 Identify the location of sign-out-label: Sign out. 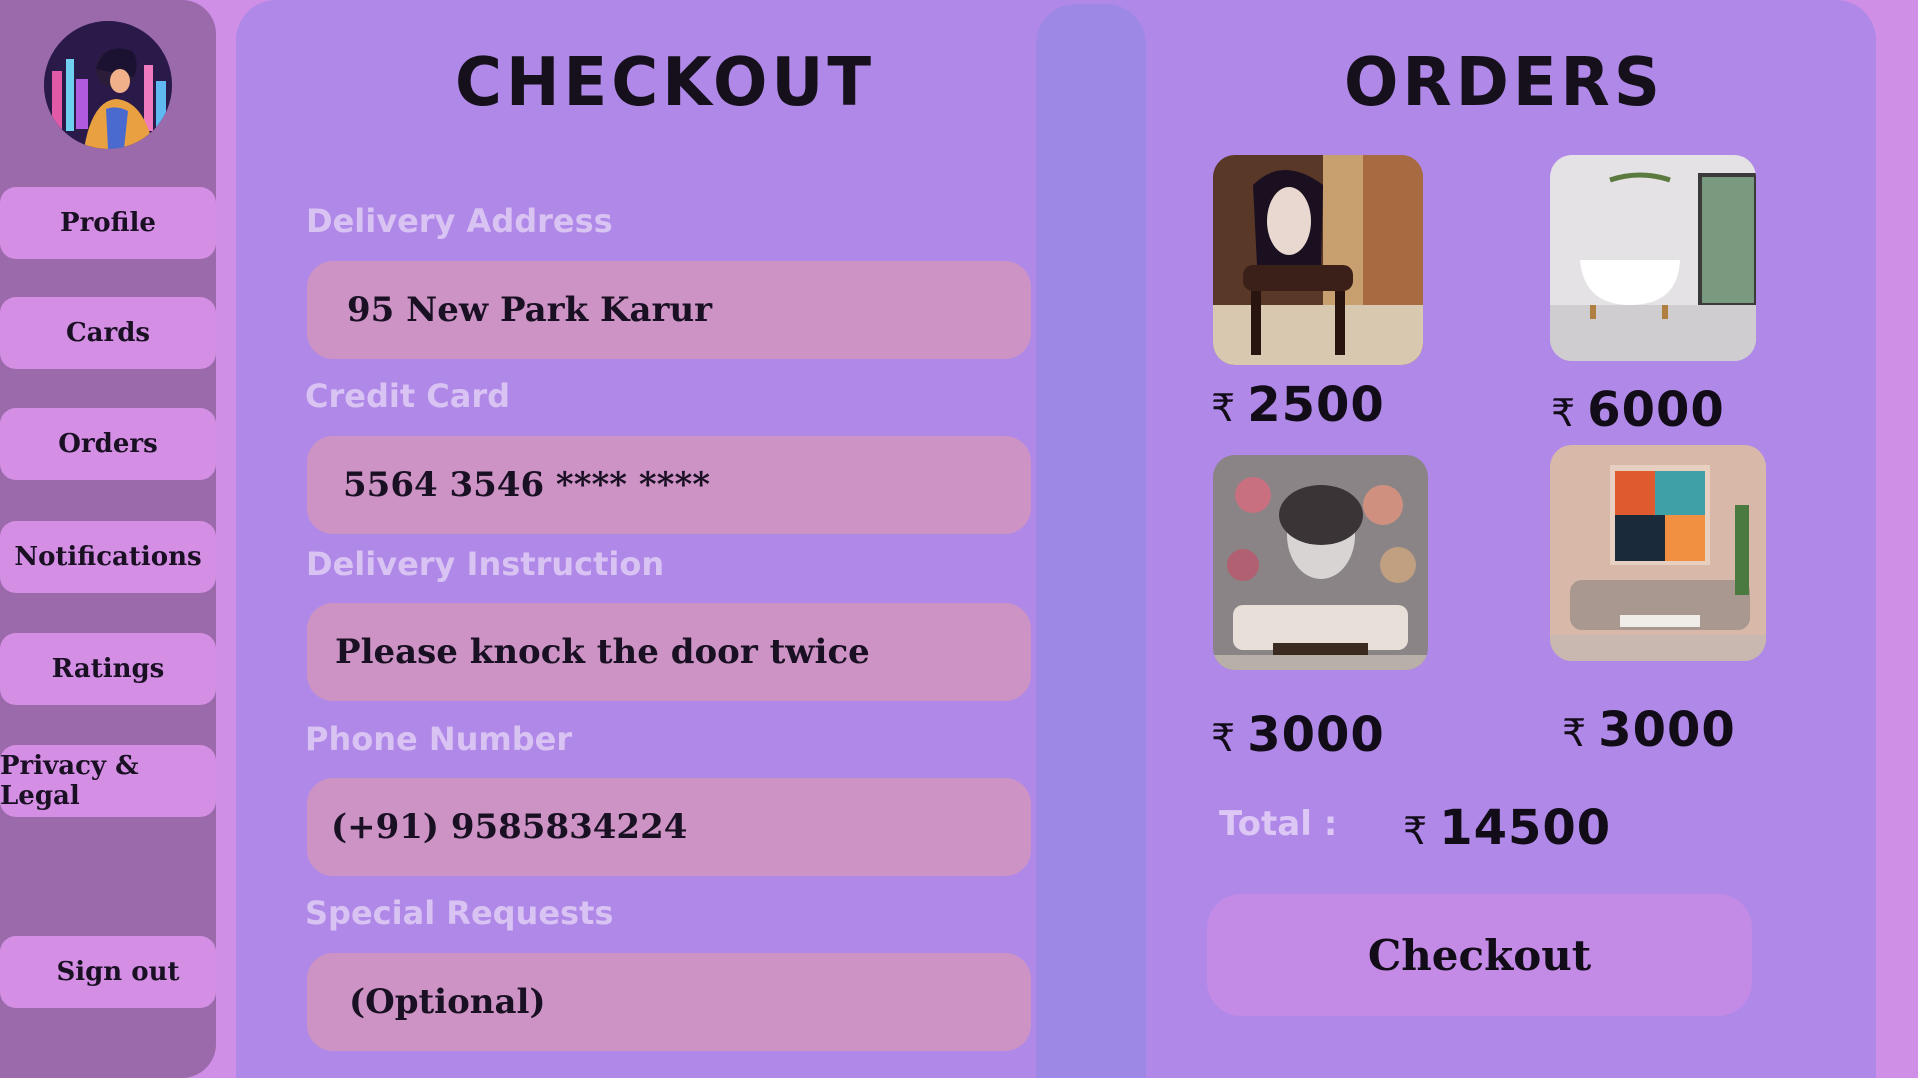
(118, 972).